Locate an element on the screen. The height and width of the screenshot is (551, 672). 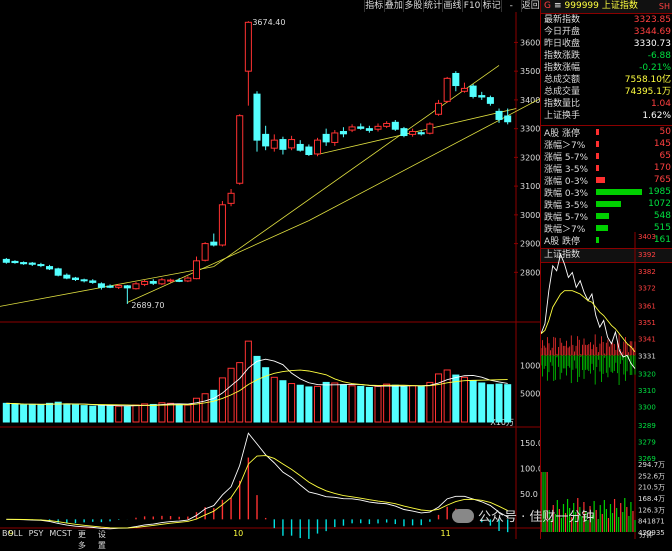
toolbar-button-1: 叠加 is located at coordinates (393, 6).